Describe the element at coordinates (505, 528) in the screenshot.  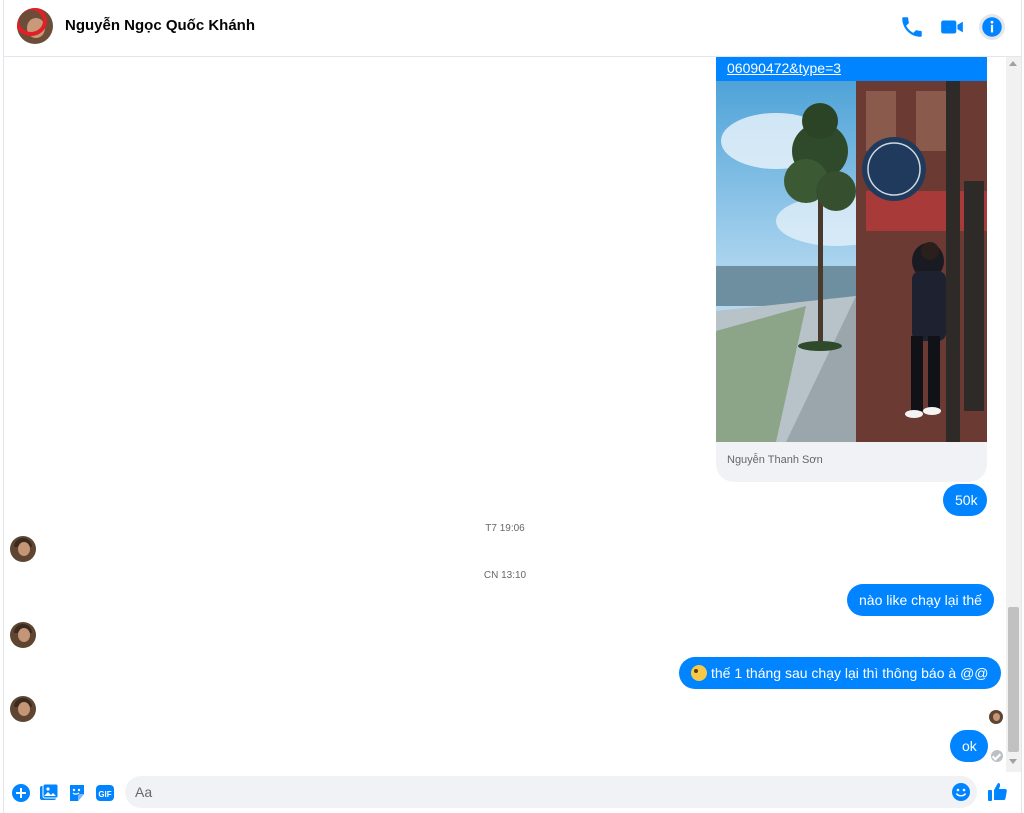
I see `timestamp-divider: T7 19:06` at that location.